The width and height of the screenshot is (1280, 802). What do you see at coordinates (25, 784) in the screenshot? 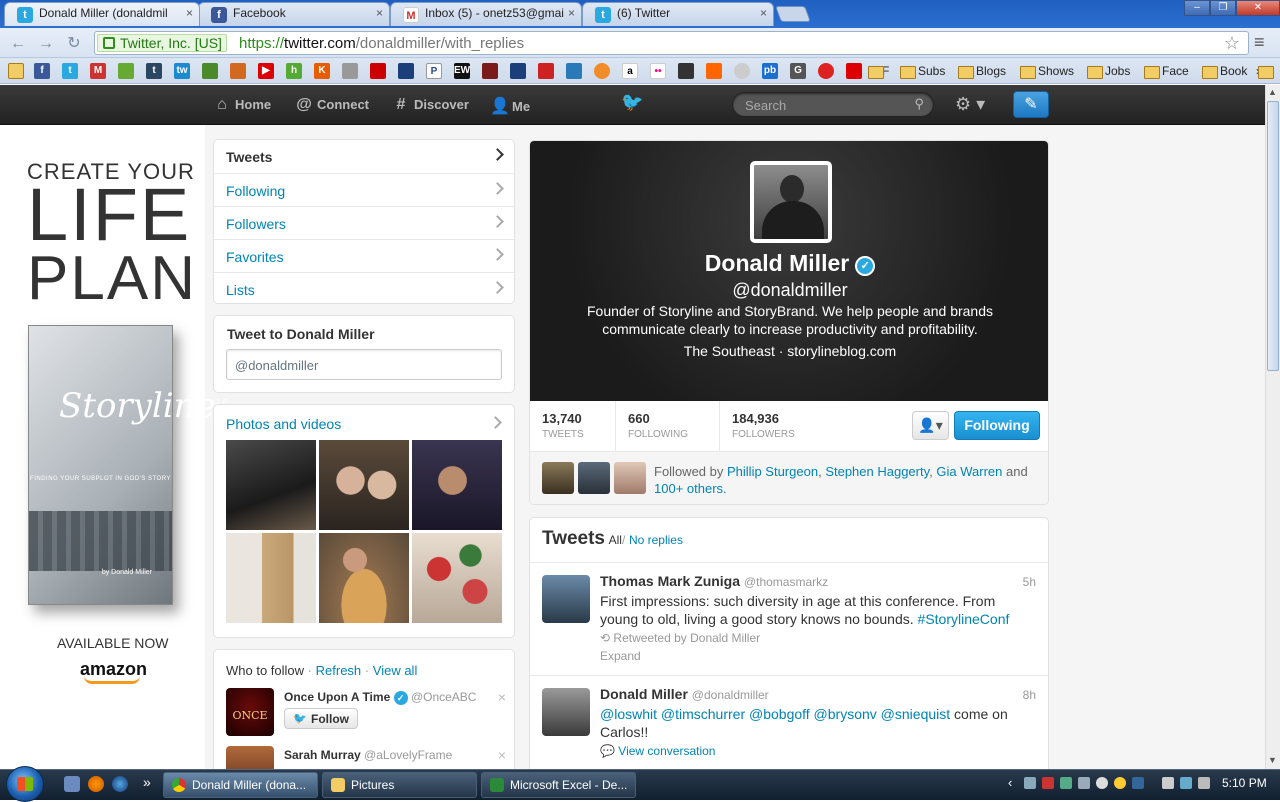
I see `start-button` at bounding box center [25, 784].